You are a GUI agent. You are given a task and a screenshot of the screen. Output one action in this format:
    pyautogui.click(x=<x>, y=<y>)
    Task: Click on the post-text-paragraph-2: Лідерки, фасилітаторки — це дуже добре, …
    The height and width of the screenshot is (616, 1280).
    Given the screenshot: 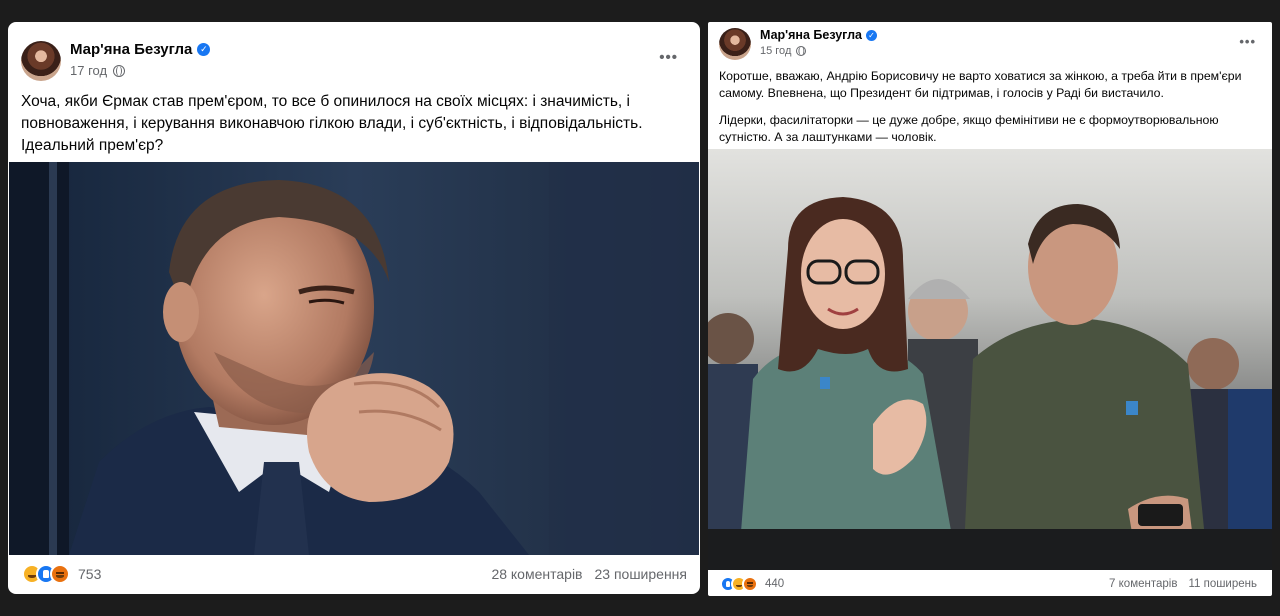 What is the action you would take?
    pyautogui.click(x=969, y=128)
    